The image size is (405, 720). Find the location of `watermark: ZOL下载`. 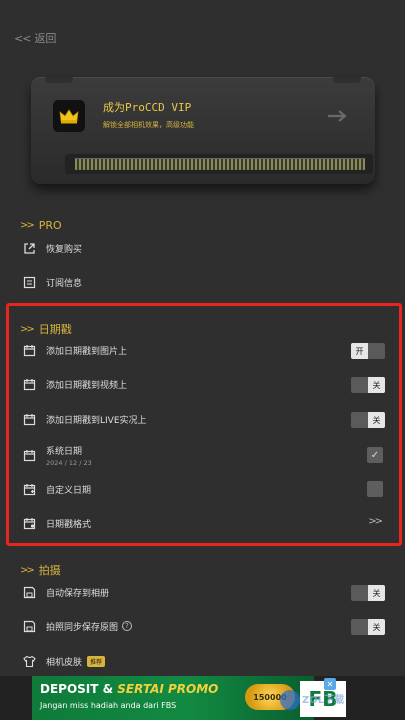

watermark: ZOL下载 is located at coordinates (312, 700).